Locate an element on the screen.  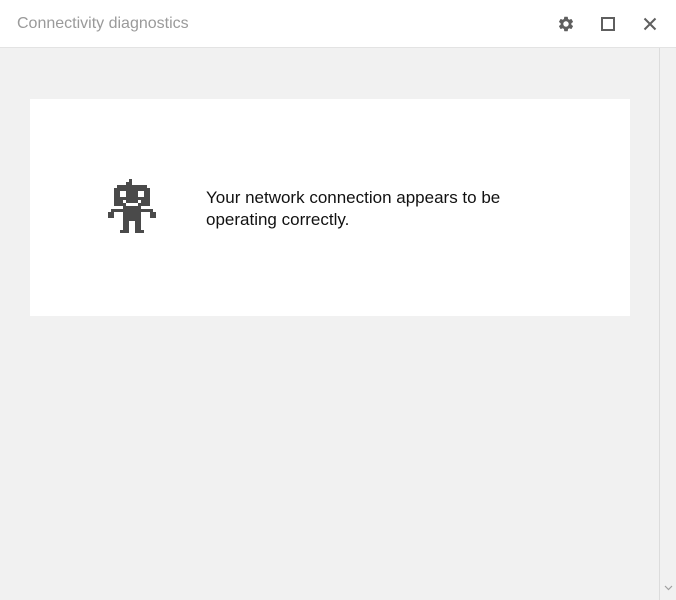
maximize-button is located at coordinates (608, 24).